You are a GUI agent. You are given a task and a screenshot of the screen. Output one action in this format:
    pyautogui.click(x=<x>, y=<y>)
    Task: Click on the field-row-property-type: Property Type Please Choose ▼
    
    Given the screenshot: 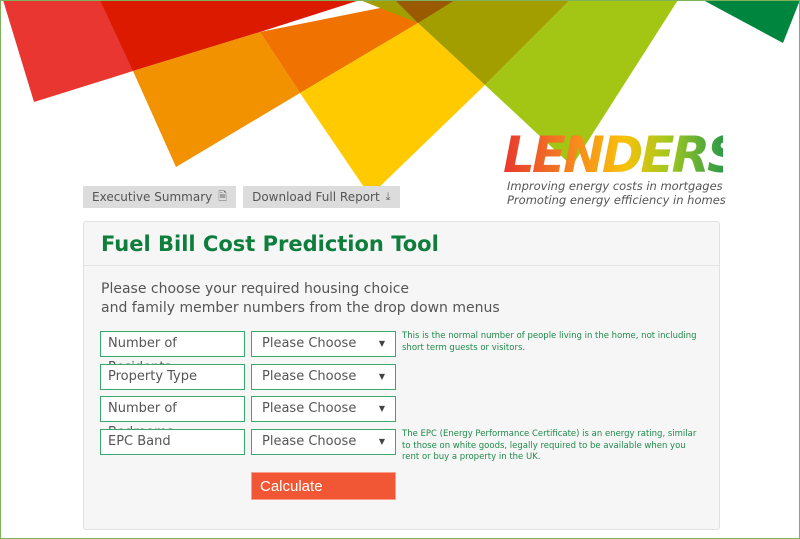 What is the action you would take?
    pyautogui.click(x=248, y=377)
    